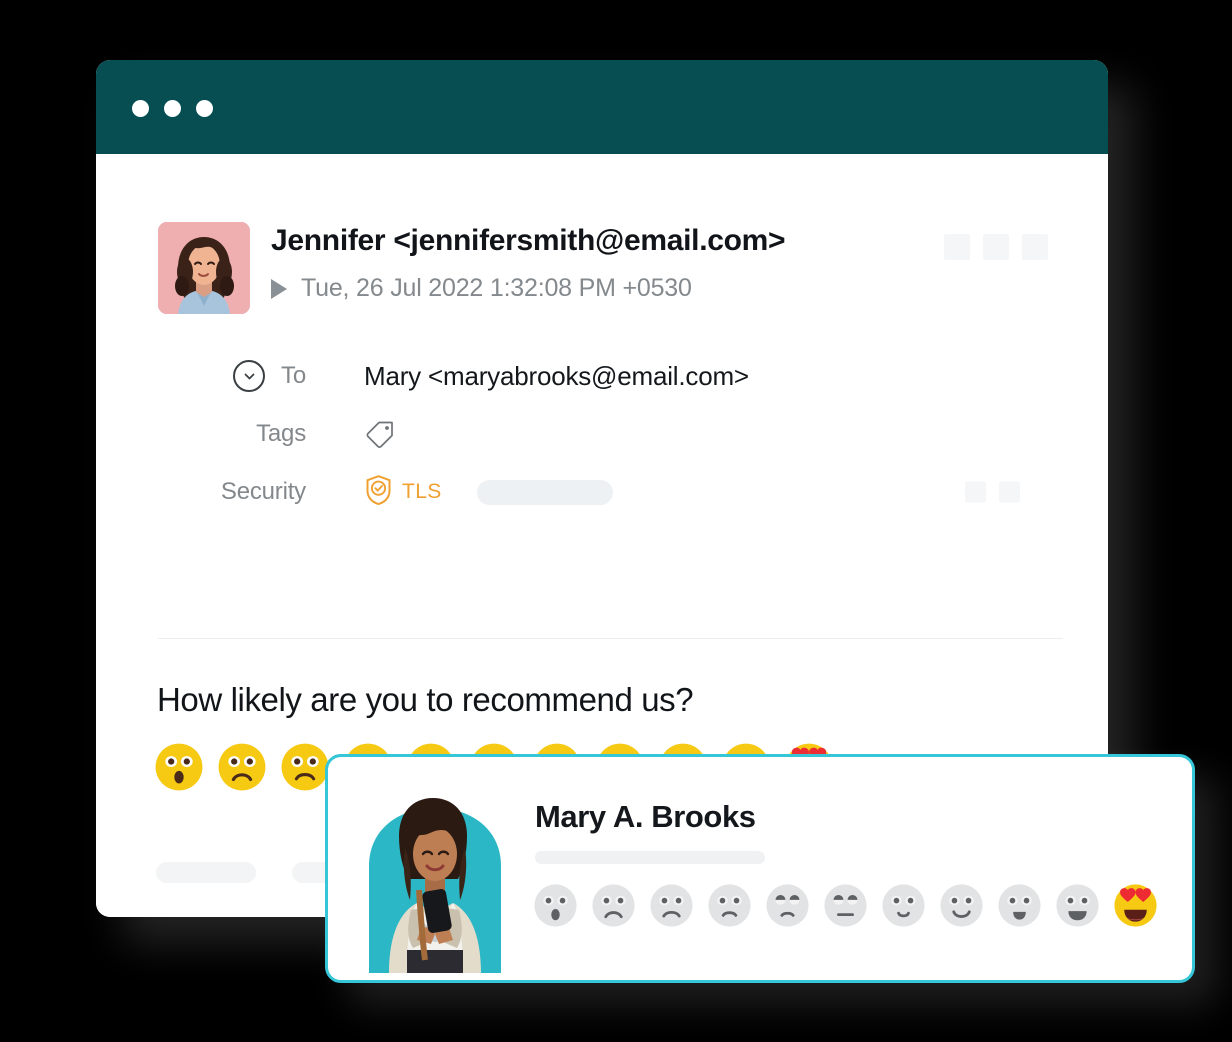 The width and height of the screenshot is (1232, 1042). I want to click on meta-row-to: To Mary <maryabrooks@email.com>, so click(603, 376).